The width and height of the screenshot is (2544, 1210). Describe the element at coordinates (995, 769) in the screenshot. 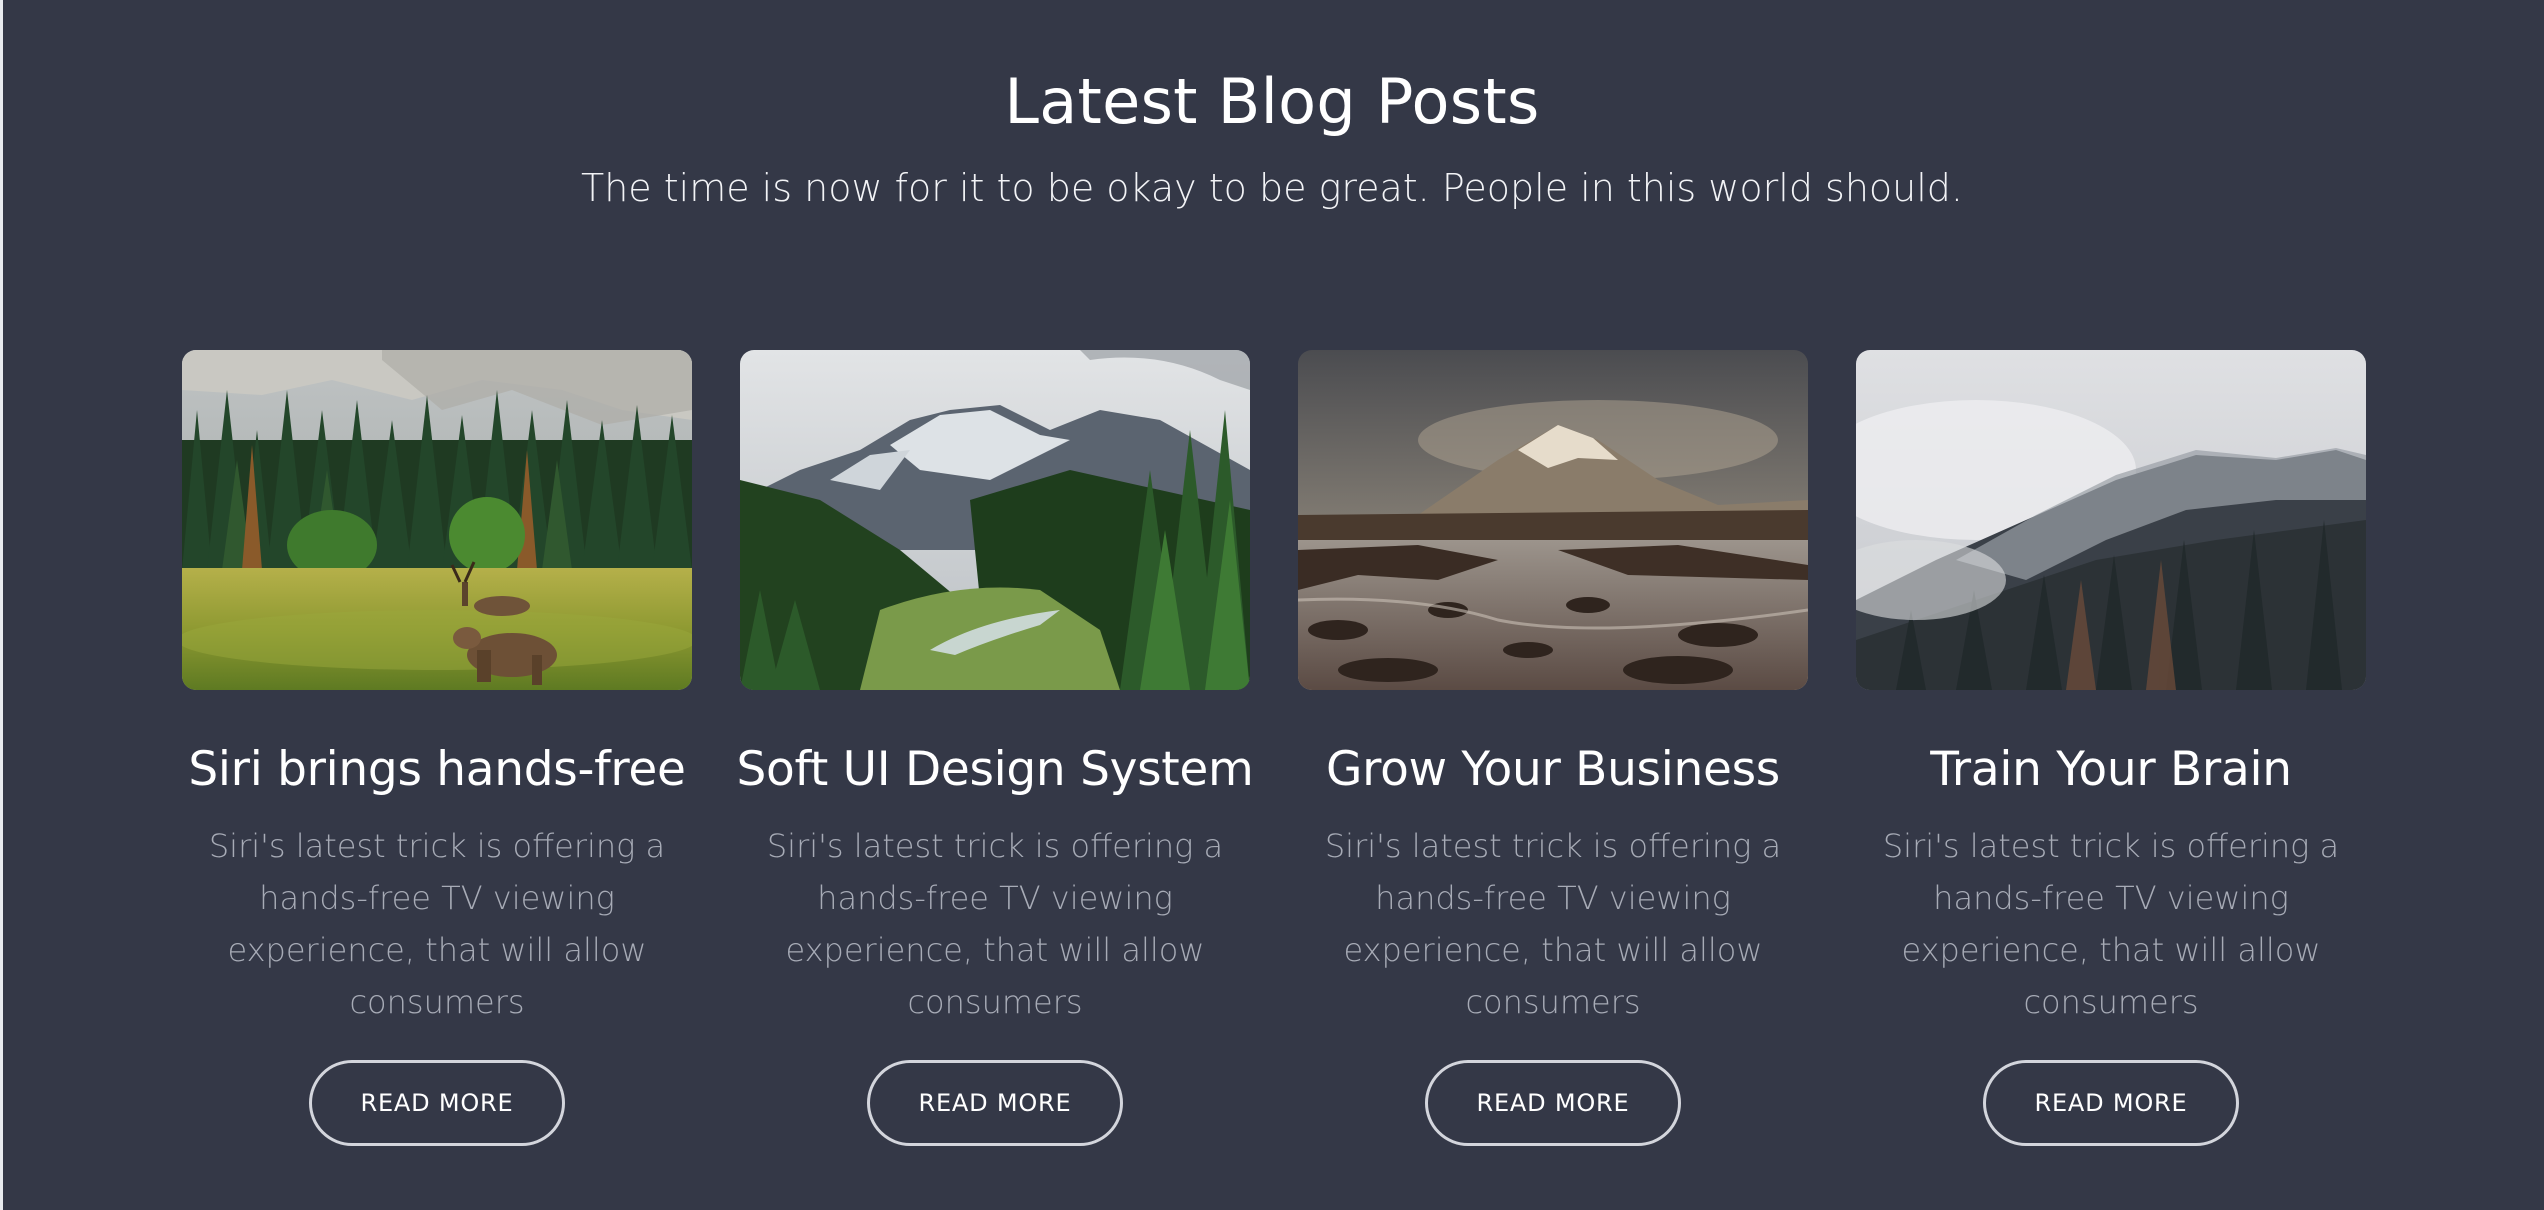

I see `post-title: Soft UI Design System` at that location.